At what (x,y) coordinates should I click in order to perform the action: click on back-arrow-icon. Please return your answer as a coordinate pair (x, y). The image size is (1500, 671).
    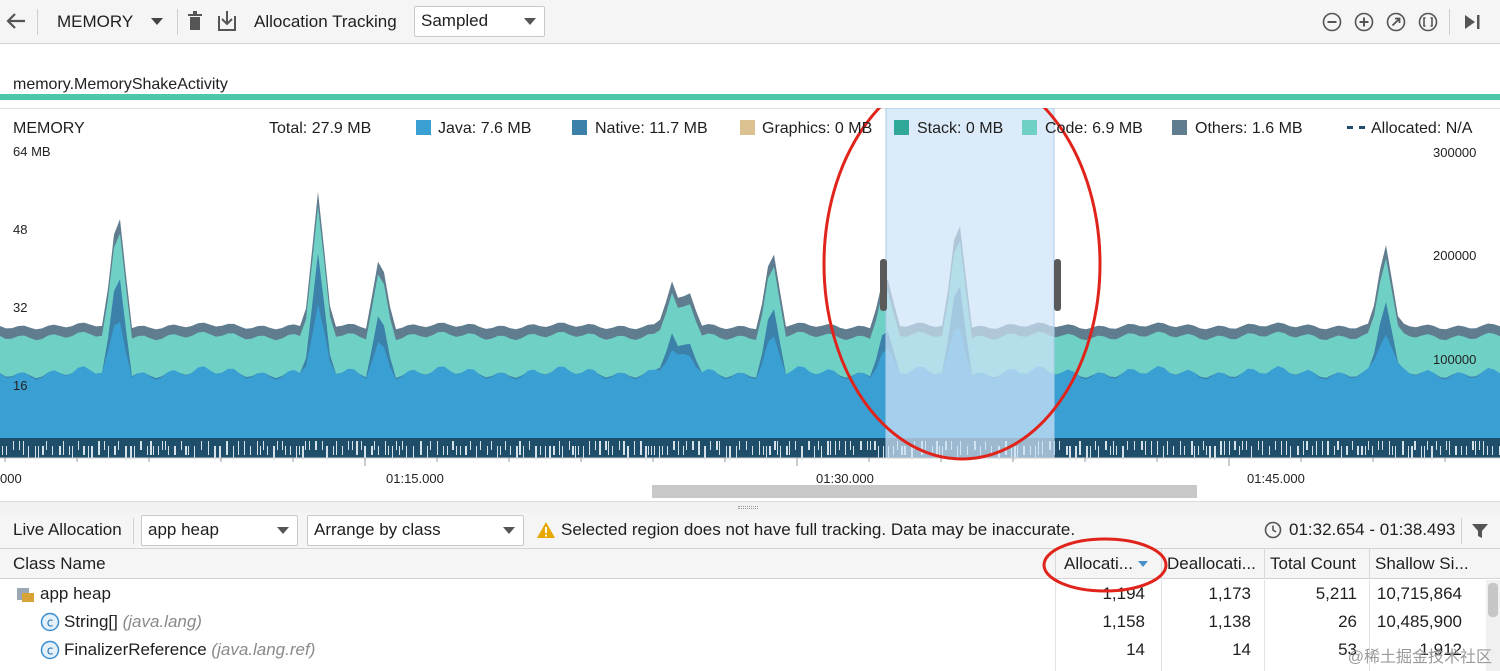
    Looking at the image, I should click on (15, 21).